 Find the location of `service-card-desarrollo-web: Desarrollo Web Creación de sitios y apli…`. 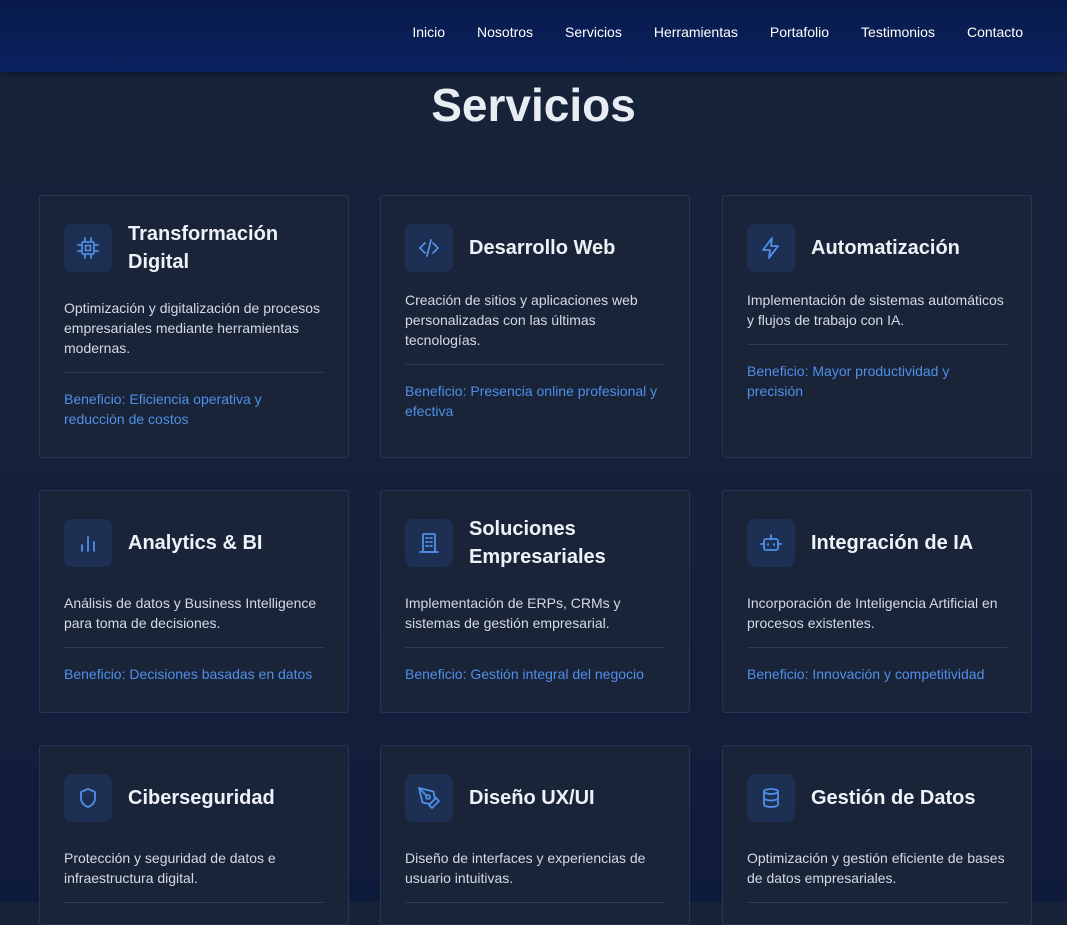

service-card-desarrollo-web: Desarrollo Web Creación de sitios y apli… is located at coordinates (535, 326).